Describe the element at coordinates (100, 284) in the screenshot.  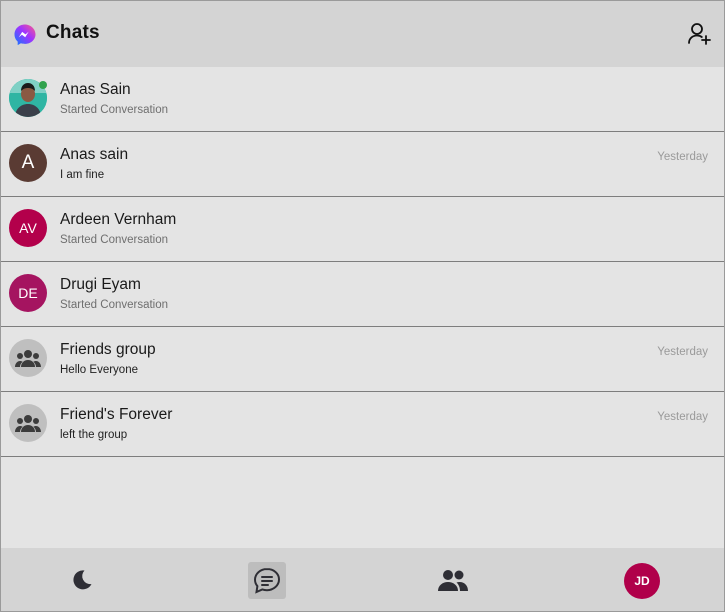
I see `chat-name: Drugi Eyam` at that location.